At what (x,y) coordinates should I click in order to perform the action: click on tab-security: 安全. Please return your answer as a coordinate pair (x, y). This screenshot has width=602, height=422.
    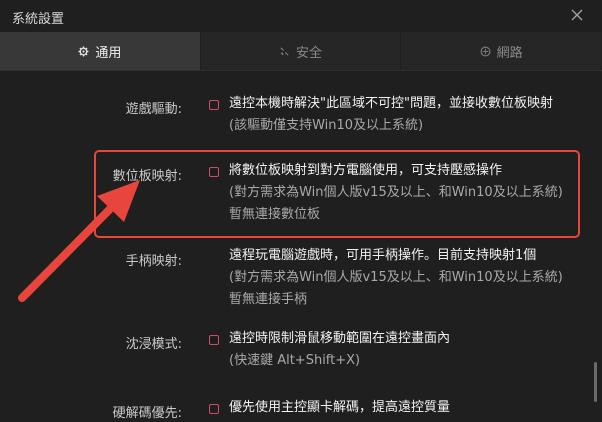
    Looking at the image, I should click on (301, 51).